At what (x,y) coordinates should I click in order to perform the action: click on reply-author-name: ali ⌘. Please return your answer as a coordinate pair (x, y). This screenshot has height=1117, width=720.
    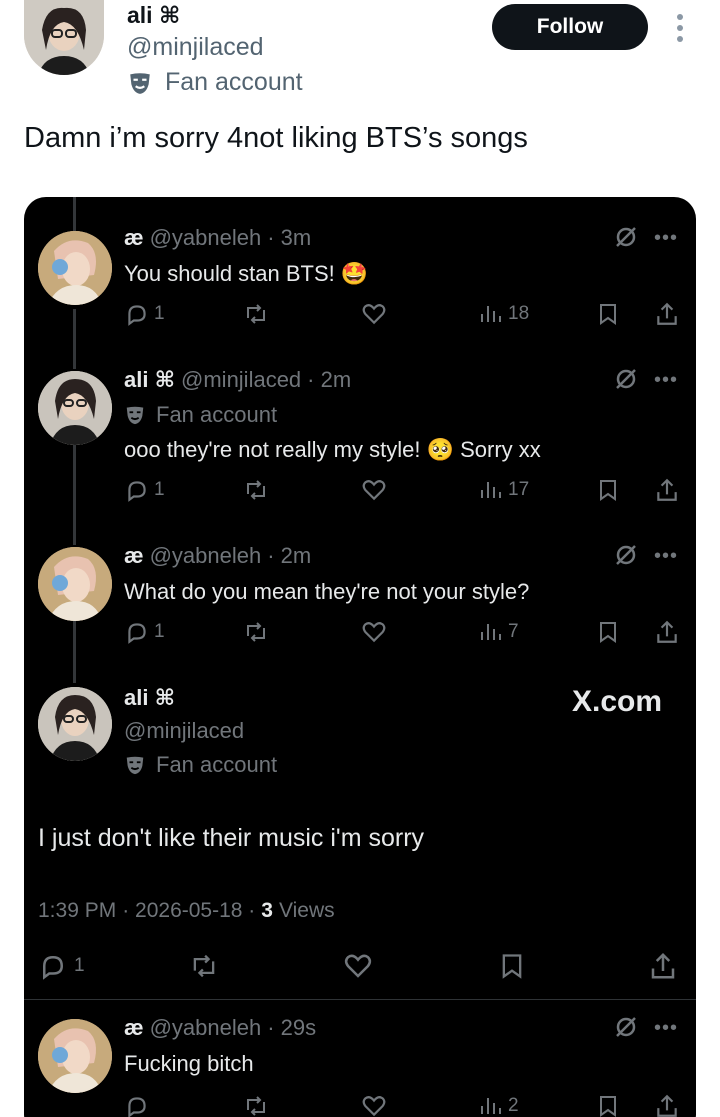
    Looking at the image, I should click on (149, 380).